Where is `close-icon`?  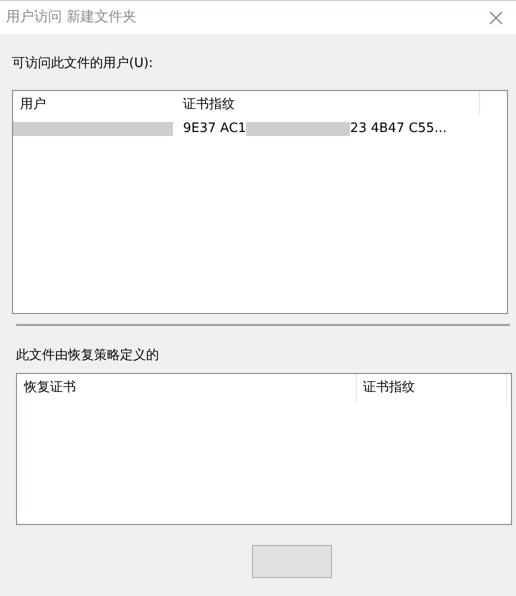 close-icon is located at coordinates (496, 17).